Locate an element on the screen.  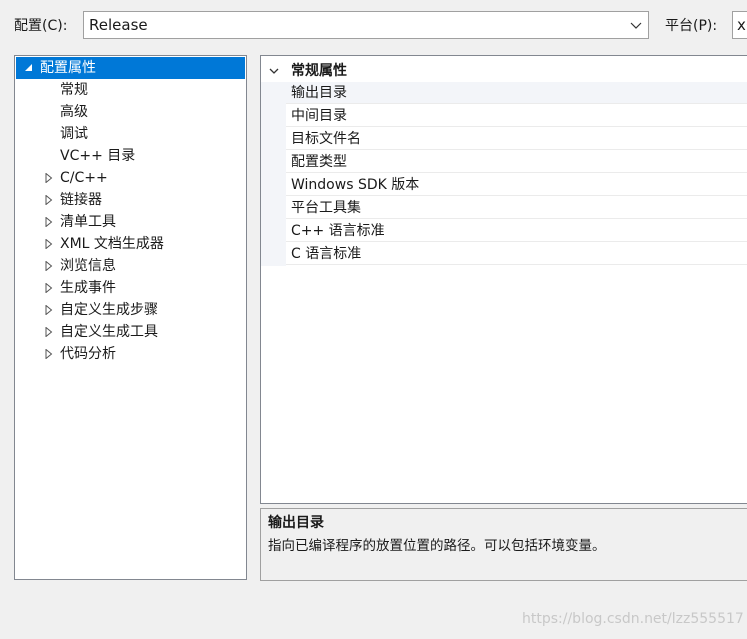
category-label: 常规属性 is located at coordinates (319, 71).